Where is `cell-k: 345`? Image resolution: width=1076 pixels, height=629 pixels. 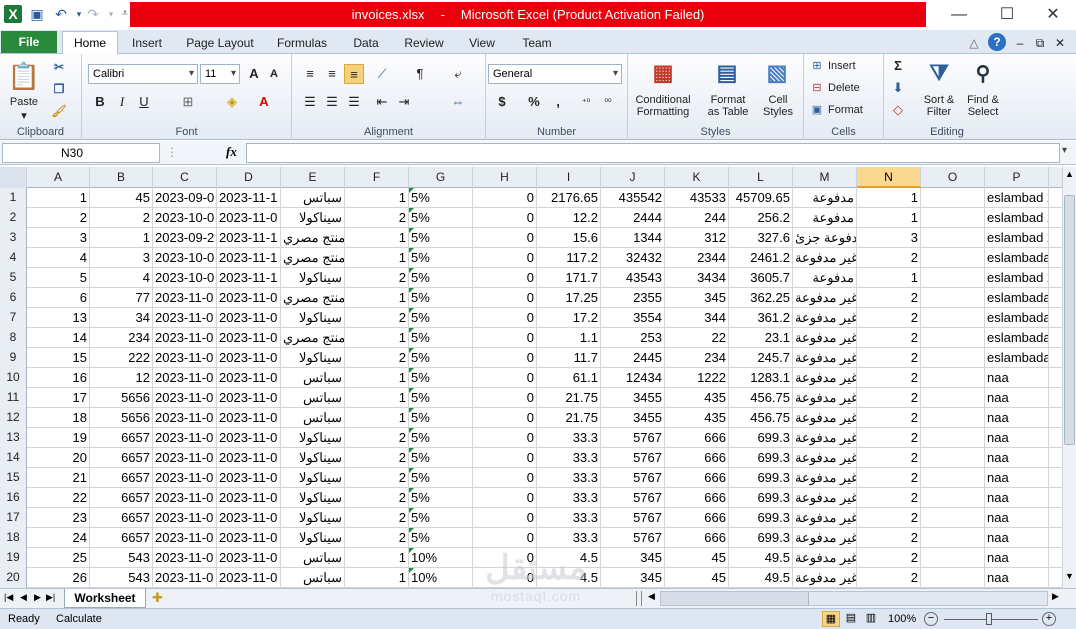 cell-k: 345 is located at coordinates (697, 298).